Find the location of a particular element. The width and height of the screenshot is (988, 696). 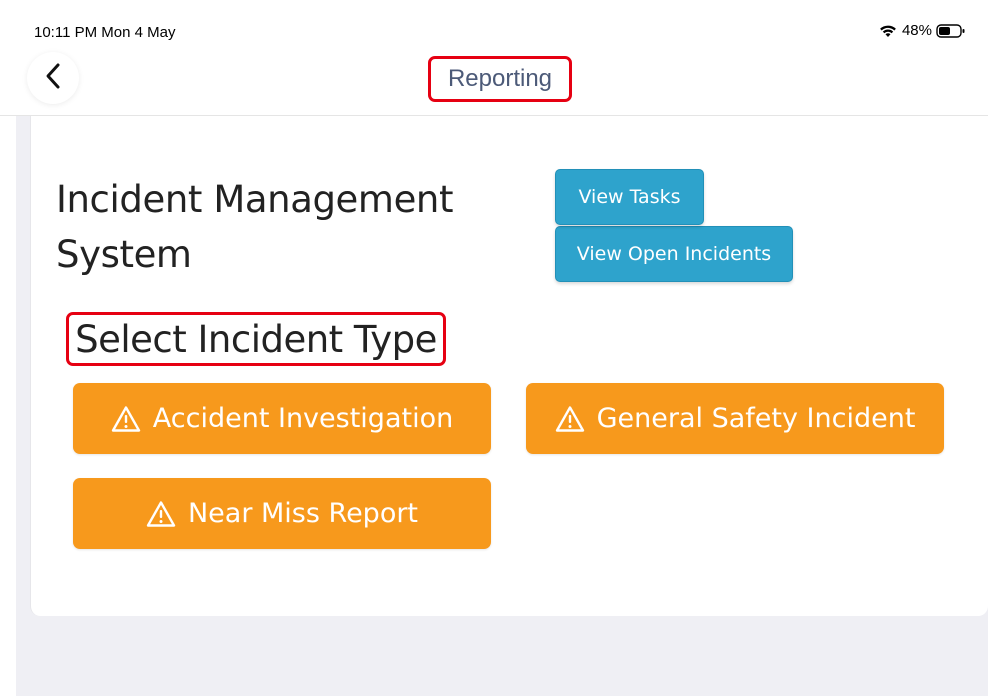

near-miss-report-label: Near Miss Report is located at coordinates (303, 513).